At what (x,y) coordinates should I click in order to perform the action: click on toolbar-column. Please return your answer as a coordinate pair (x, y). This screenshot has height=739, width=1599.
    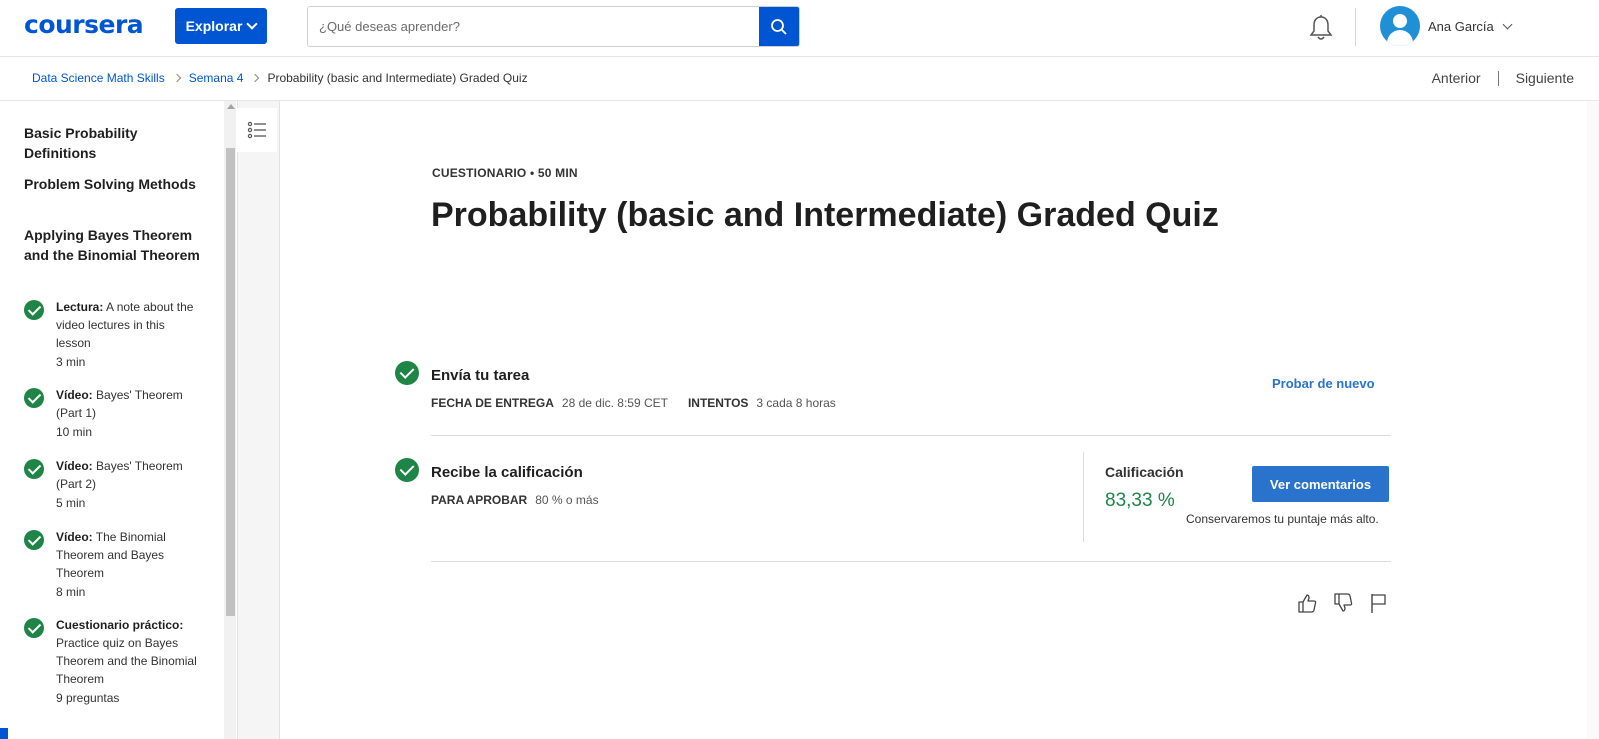
    Looking at the image, I should click on (258, 420).